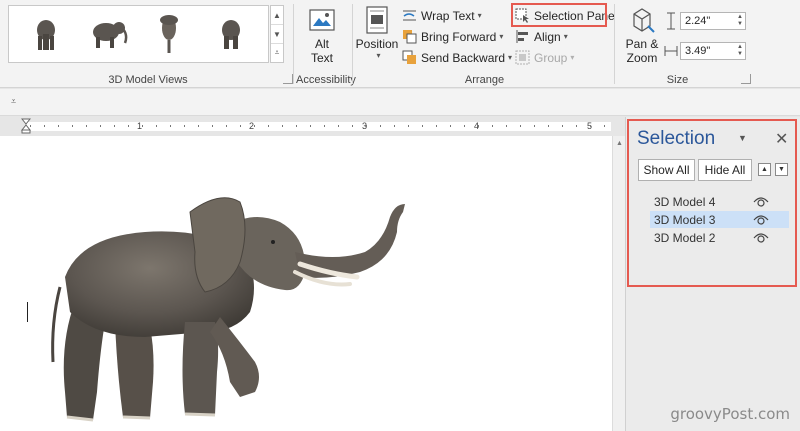 This screenshot has width=800, height=431. Describe the element at coordinates (400, 102) in the screenshot. I see `quick-access-bar: ⩡` at that location.